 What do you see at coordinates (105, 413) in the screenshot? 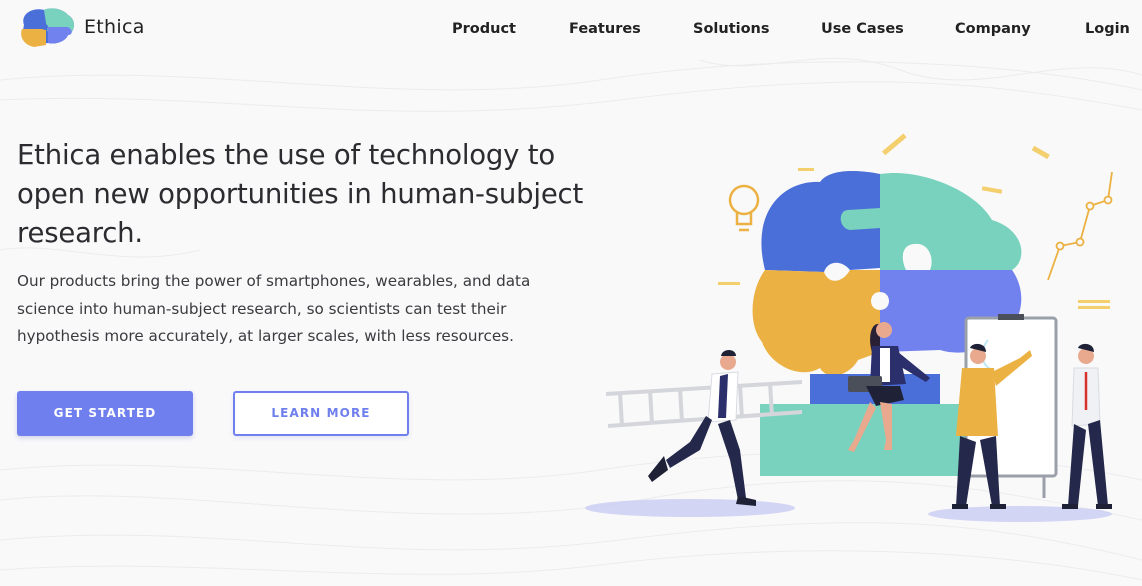
I see `get-started-button: GET STARTED` at bounding box center [105, 413].